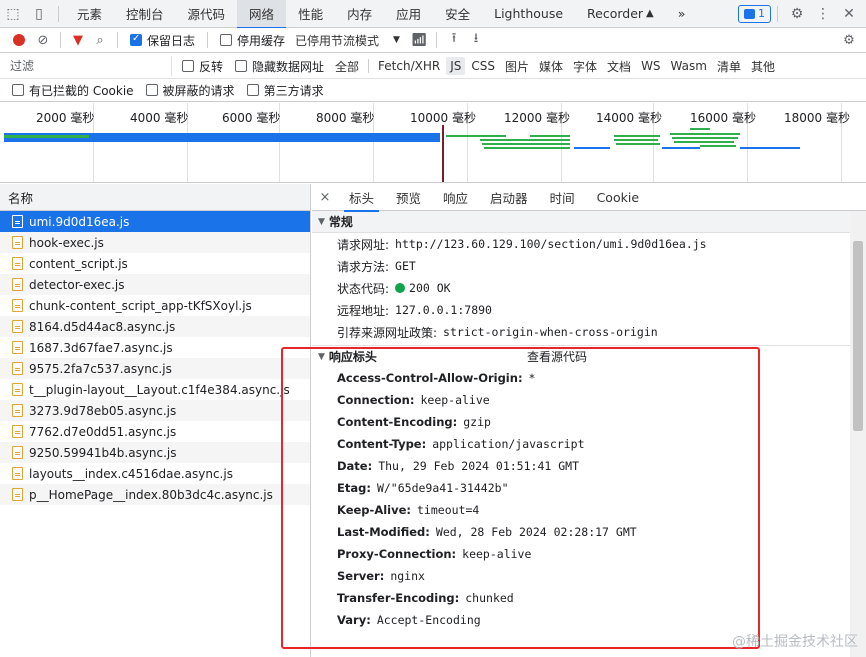 The width and height of the screenshot is (866, 657). Describe the element at coordinates (456, 66) in the screenshot. I see `type-filter-2: JS` at that location.